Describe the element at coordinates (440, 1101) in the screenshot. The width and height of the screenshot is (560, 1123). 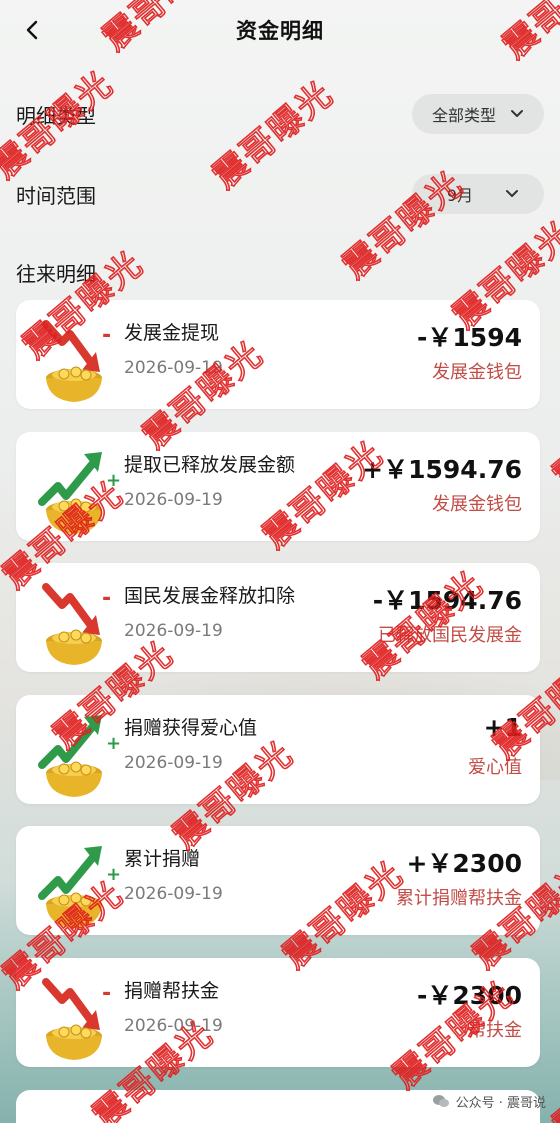
I see `wechat-icon` at that location.